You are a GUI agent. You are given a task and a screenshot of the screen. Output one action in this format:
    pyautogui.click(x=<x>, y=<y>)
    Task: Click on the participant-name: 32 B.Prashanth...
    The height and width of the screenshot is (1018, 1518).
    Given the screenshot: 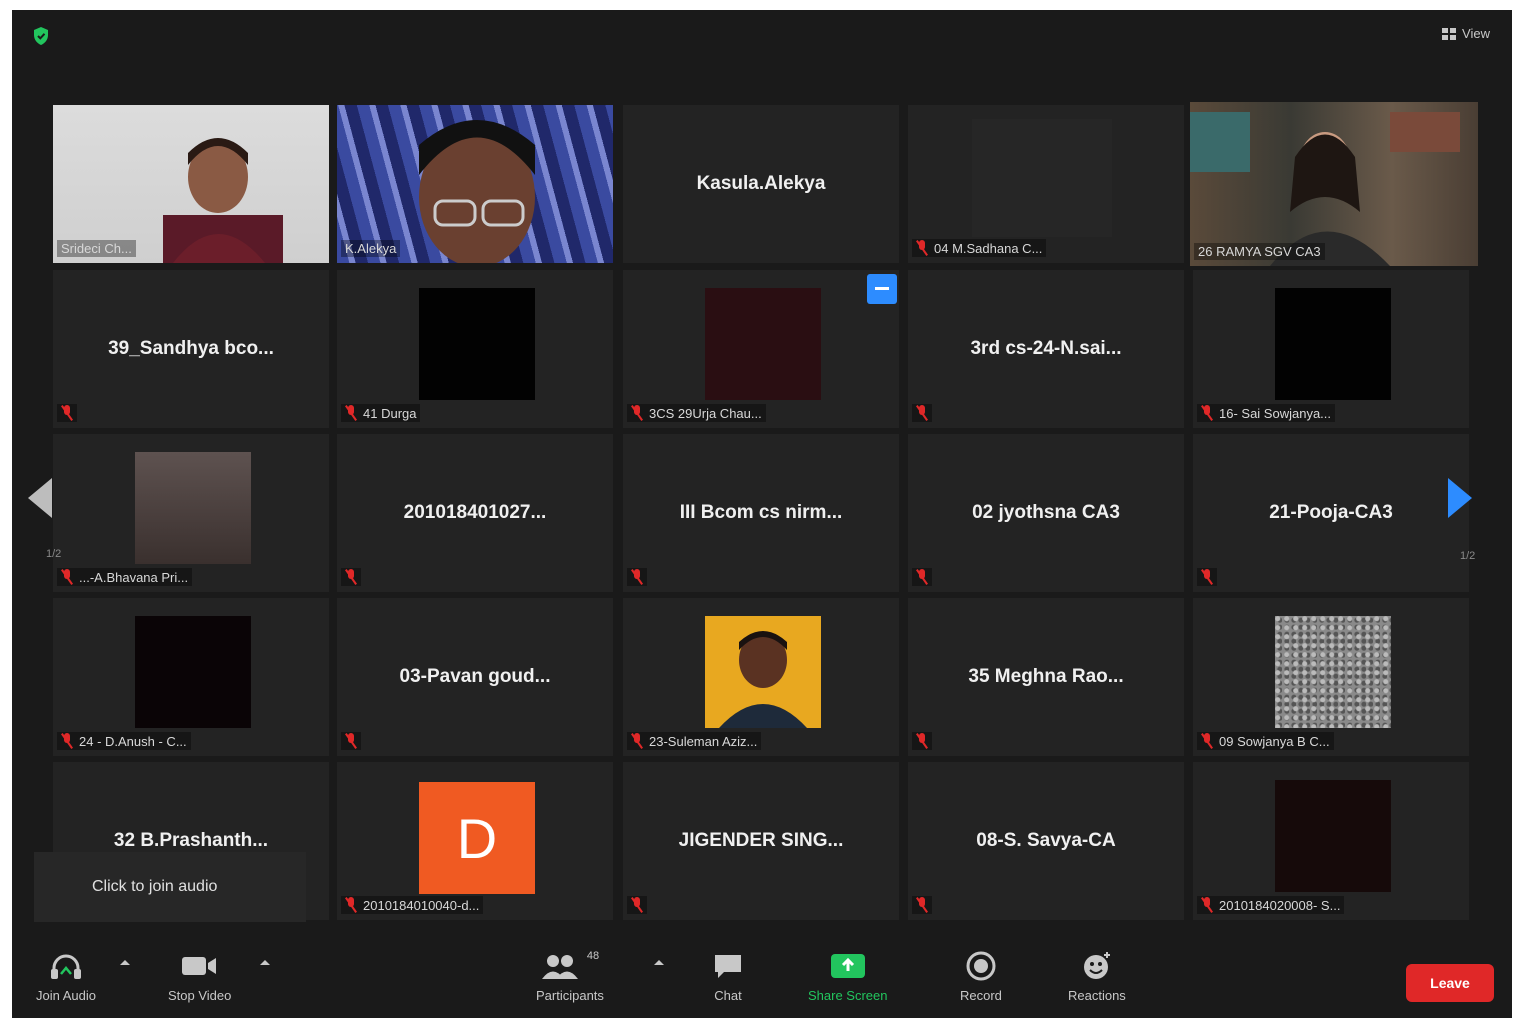 What is the action you would take?
    pyautogui.click(x=191, y=840)
    